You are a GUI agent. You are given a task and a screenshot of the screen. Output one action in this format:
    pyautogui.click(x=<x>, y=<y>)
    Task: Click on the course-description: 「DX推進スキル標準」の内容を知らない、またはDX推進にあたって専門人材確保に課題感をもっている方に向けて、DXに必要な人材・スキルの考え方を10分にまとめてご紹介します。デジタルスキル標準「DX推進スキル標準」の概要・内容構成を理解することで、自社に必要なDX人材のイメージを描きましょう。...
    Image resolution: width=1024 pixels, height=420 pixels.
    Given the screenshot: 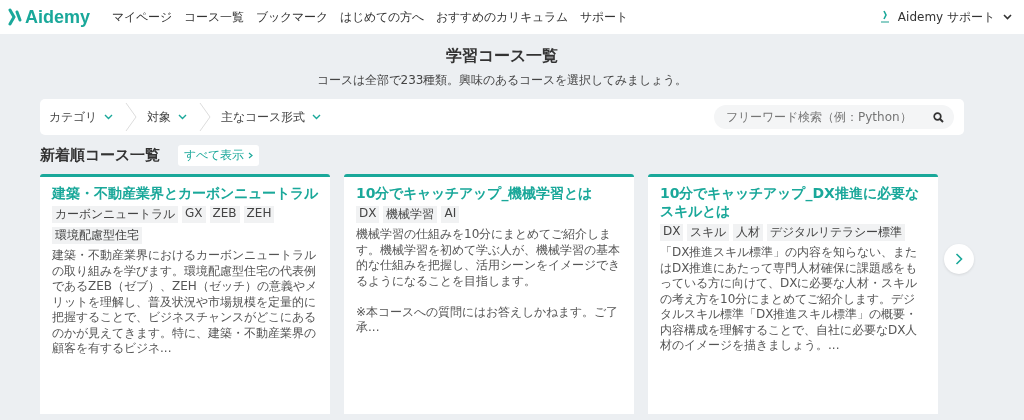 What is the action you would take?
    pyautogui.click(x=789, y=299)
    